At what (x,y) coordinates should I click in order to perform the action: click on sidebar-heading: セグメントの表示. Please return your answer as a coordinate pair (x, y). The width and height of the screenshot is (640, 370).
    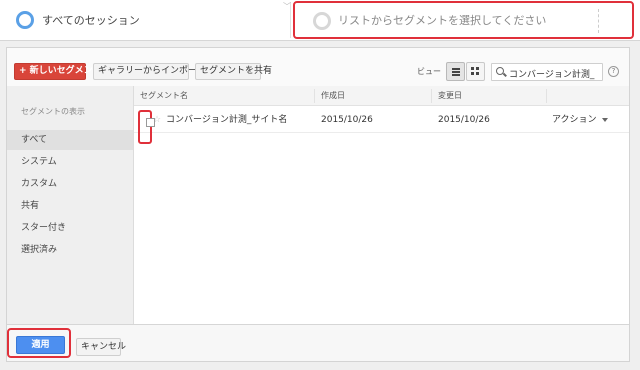
    Looking at the image, I should click on (53, 111).